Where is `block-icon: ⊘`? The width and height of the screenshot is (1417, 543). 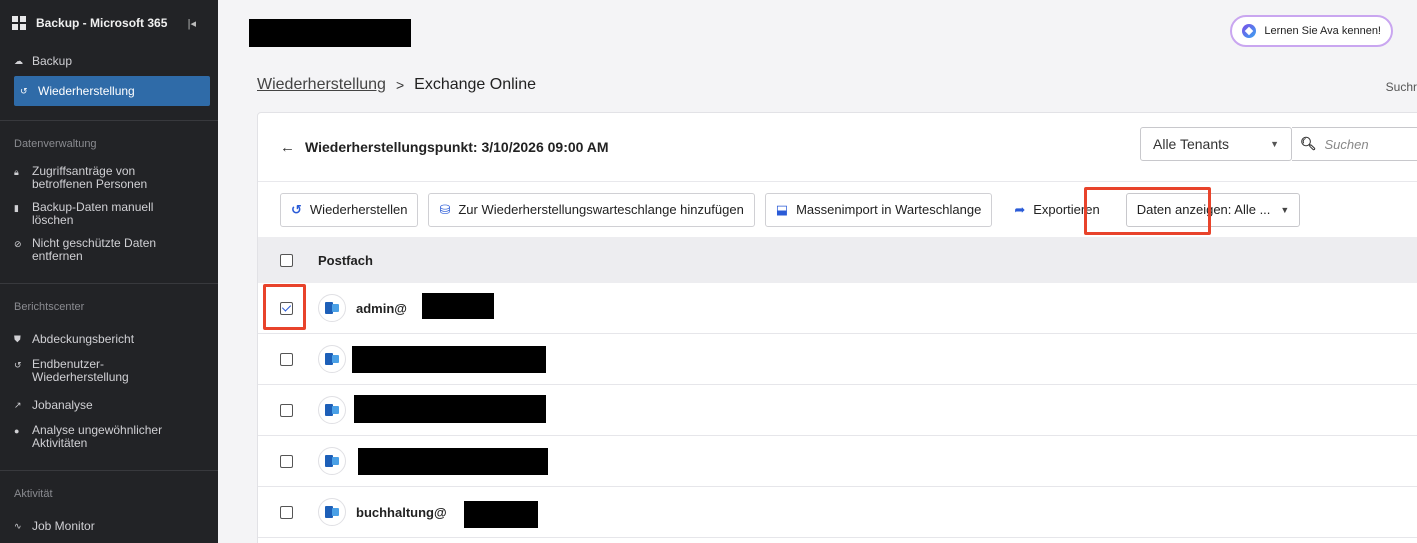 block-icon: ⊘ is located at coordinates (18, 244).